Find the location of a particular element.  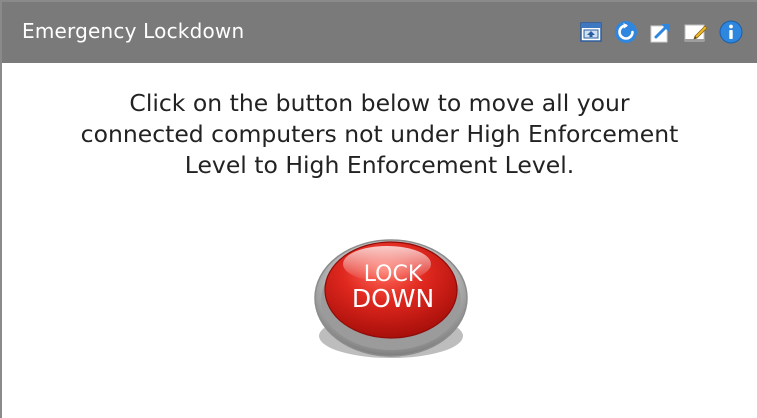

widget-title: Emergency Lockdown is located at coordinates (133, 31).